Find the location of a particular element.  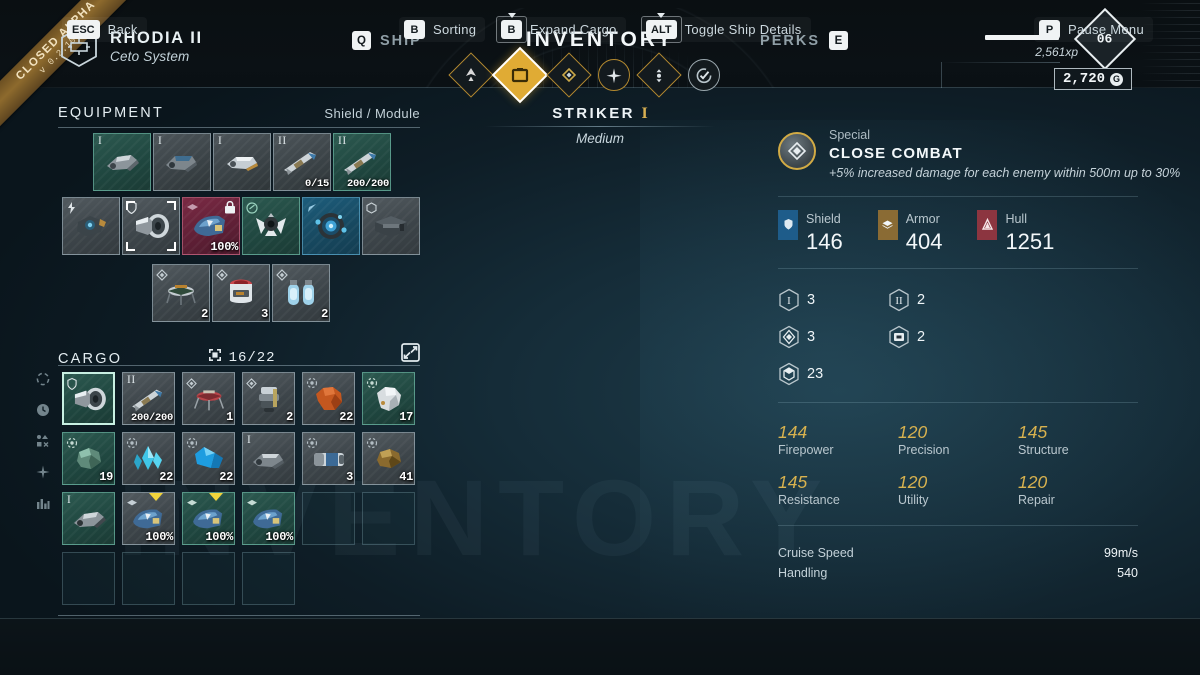

special-label: Special is located at coordinates (849, 135).